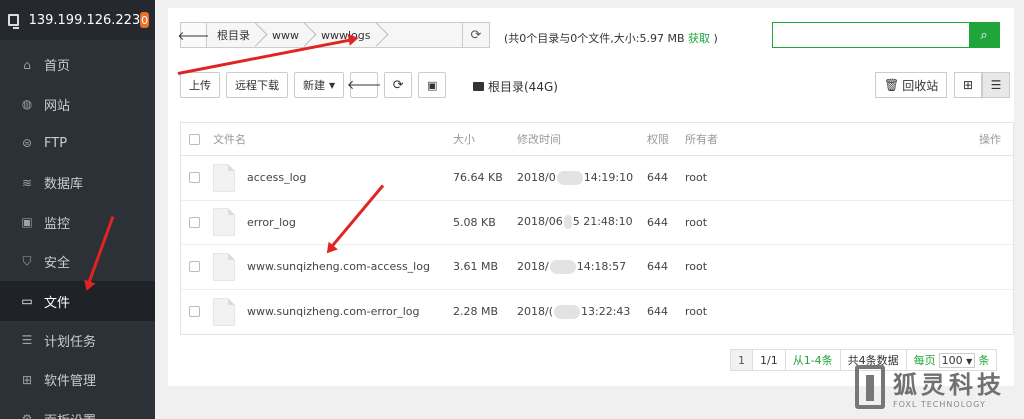 The height and width of the screenshot is (419, 1024). Describe the element at coordinates (77, 103) in the screenshot. I see `sidebar-item-website: ◍ 网站` at that location.